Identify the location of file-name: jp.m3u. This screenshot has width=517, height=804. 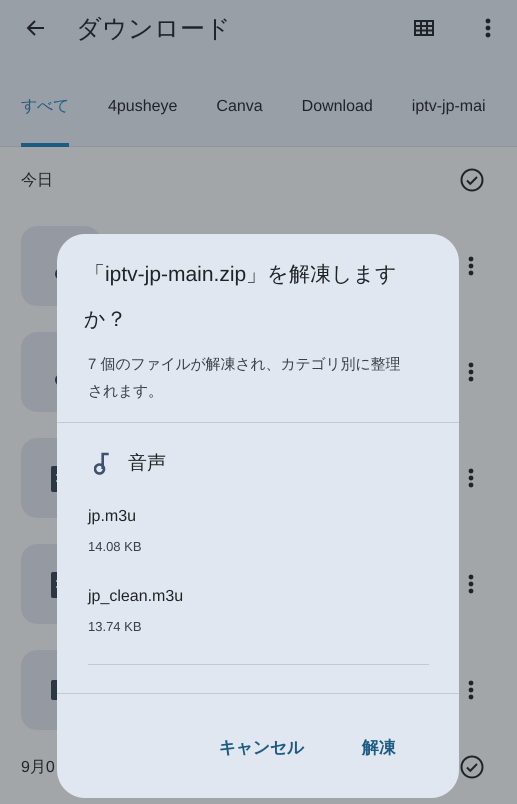
(113, 517).